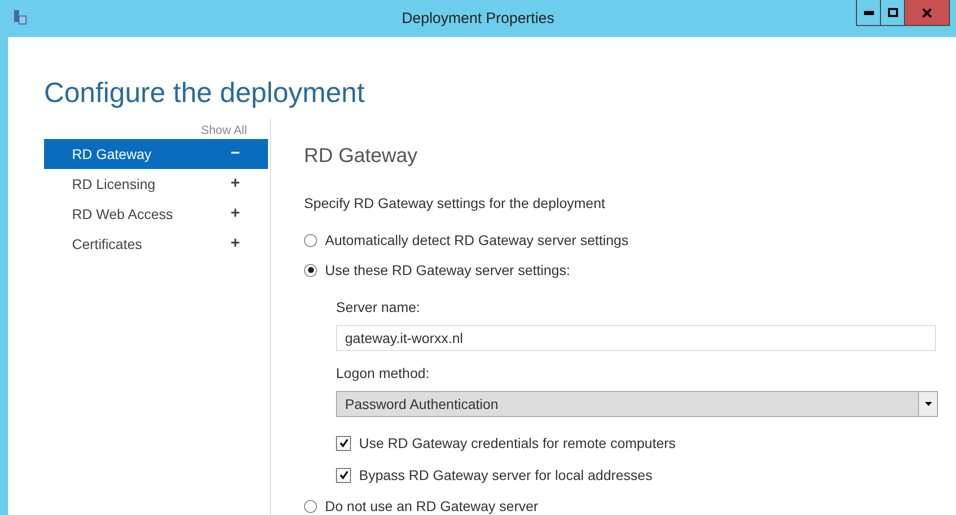 This screenshot has width=956, height=515. I want to click on dropdown-arrow-icon, so click(928, 404).